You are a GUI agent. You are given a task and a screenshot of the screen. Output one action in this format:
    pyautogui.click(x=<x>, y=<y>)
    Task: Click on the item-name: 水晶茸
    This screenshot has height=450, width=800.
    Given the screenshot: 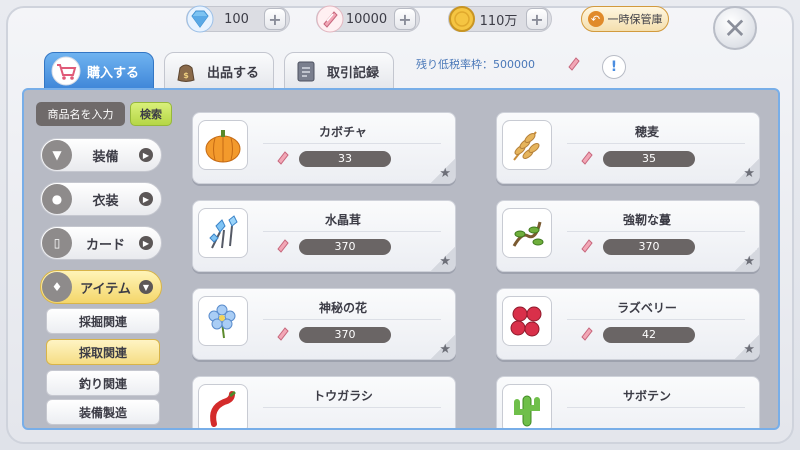 What is the action you would take?
    pyautogui.click(x=342, y=220)
    